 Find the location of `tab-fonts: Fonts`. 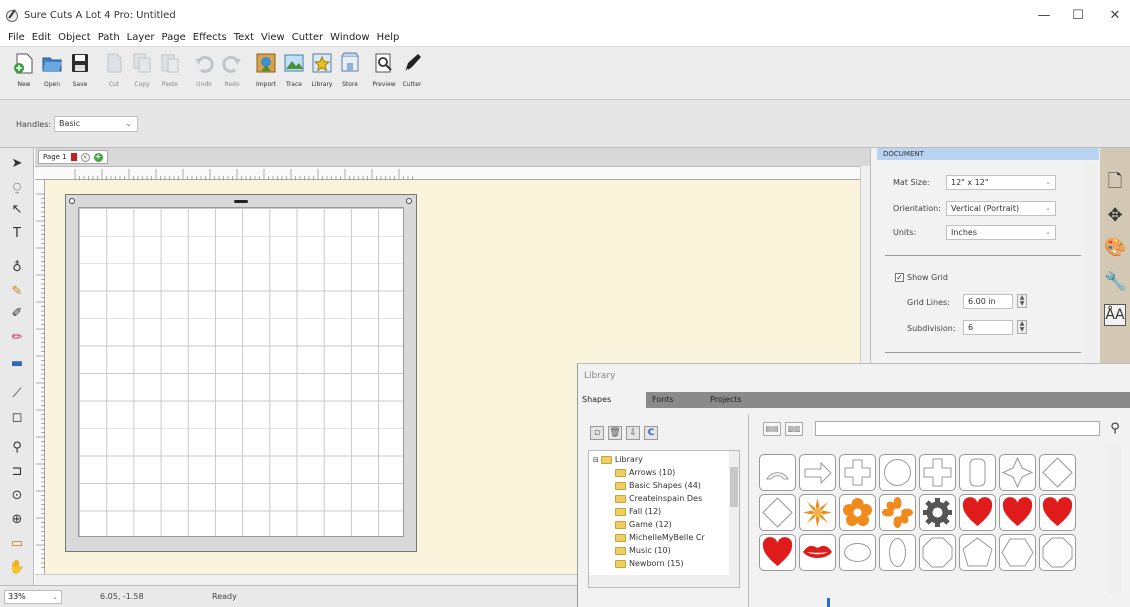

tab-fonts: Fonts is located at coordinates (676, 400).